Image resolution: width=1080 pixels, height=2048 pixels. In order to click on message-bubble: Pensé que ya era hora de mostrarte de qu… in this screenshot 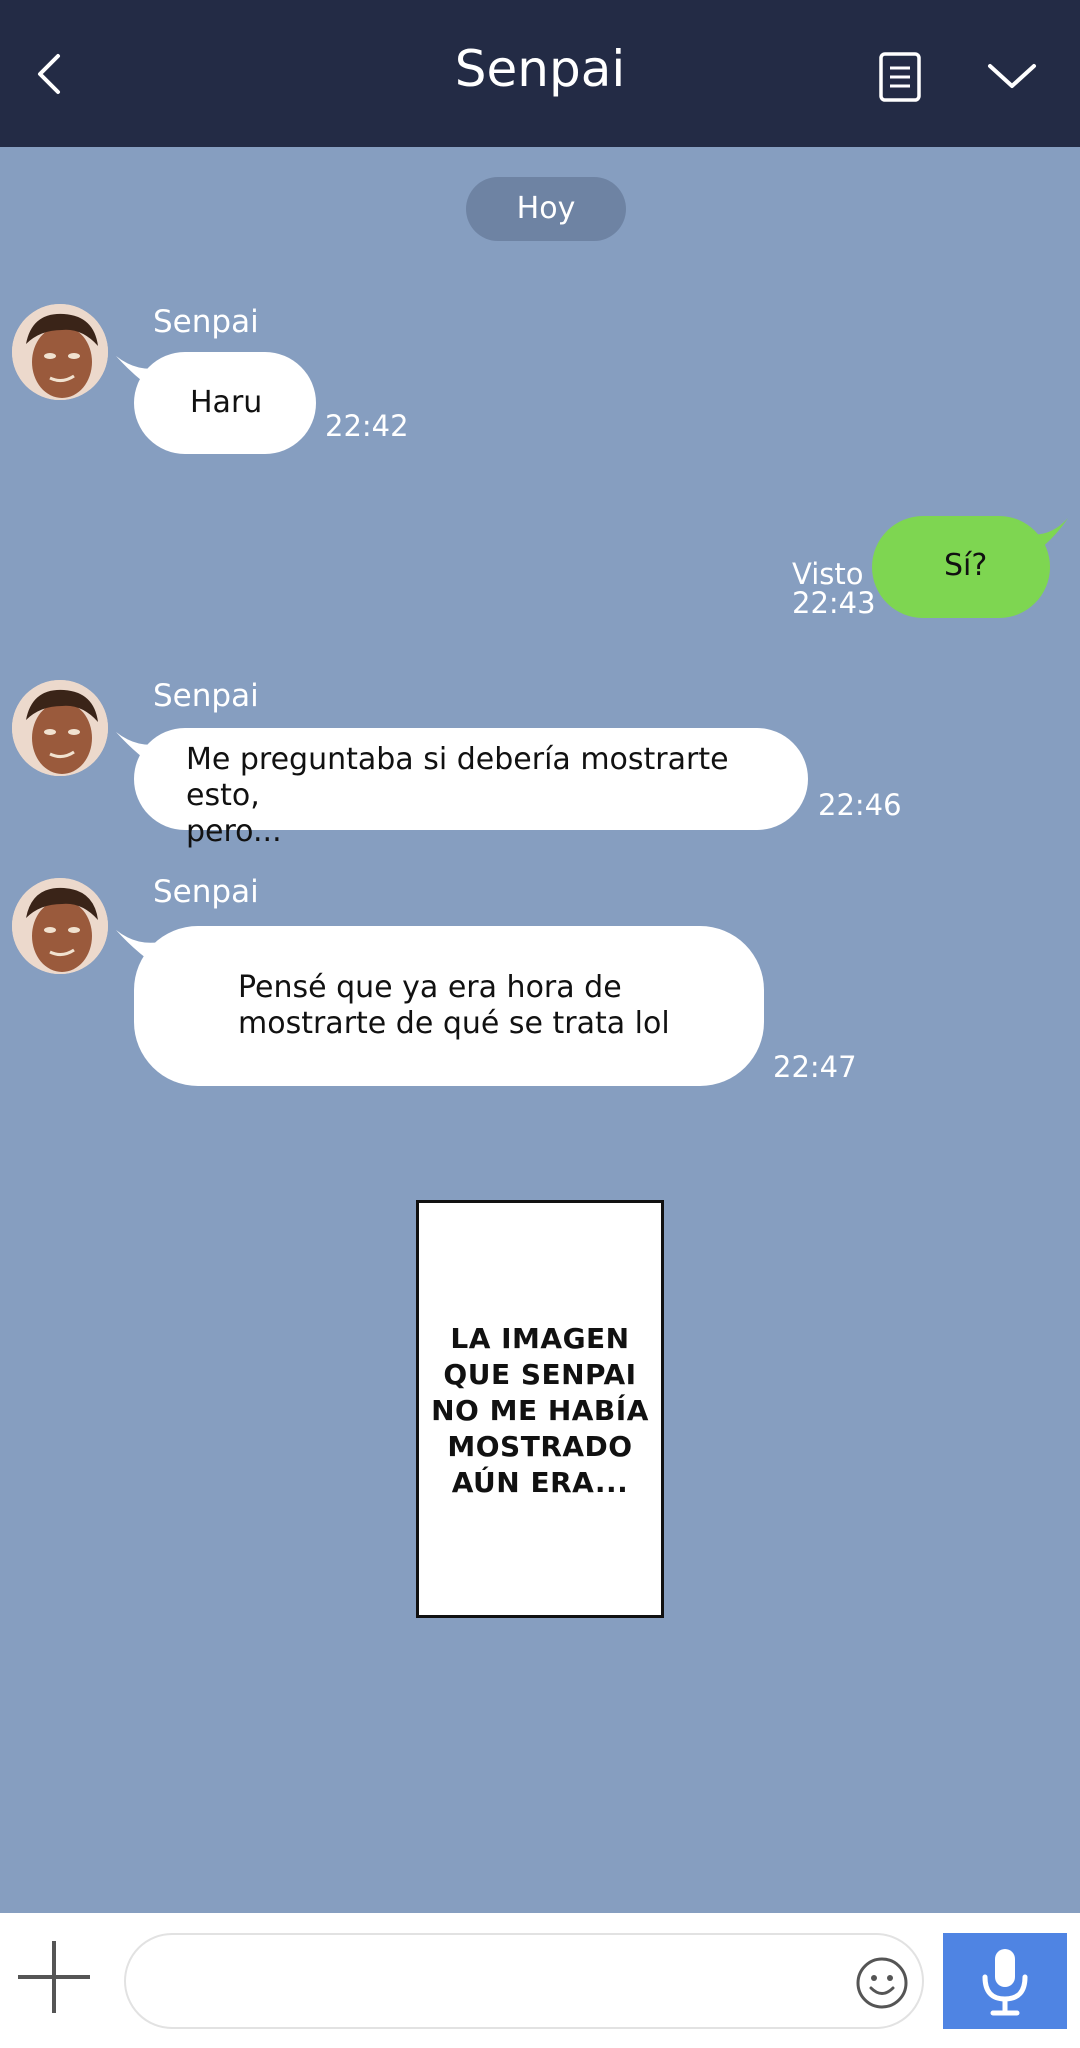, I will do `click(449, 1006)`.